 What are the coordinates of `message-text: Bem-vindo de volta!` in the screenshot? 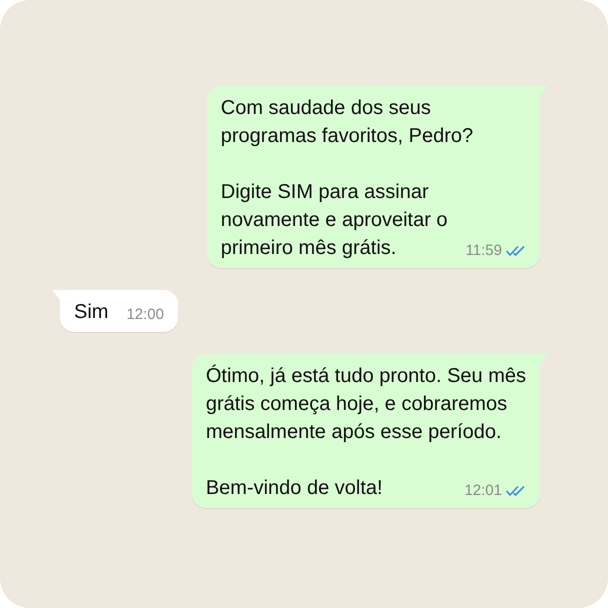 It's located at (294, 488).